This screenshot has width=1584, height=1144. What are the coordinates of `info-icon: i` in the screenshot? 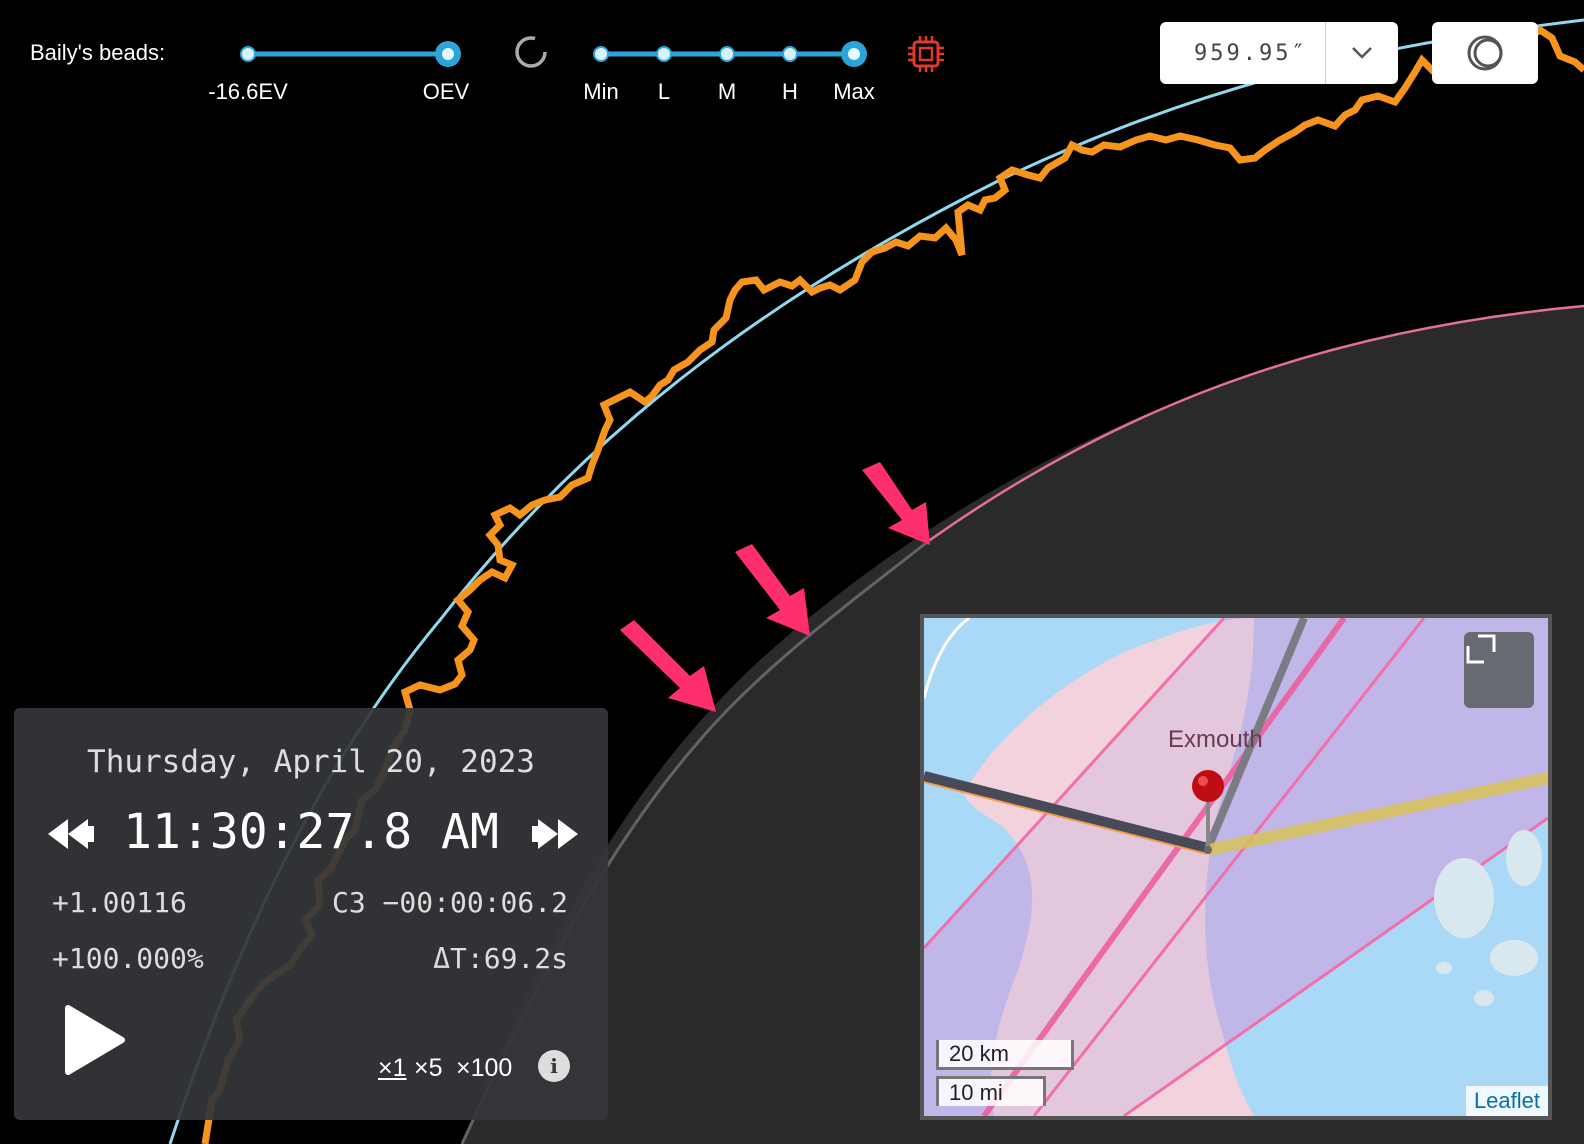 It's located at (554, 1066).